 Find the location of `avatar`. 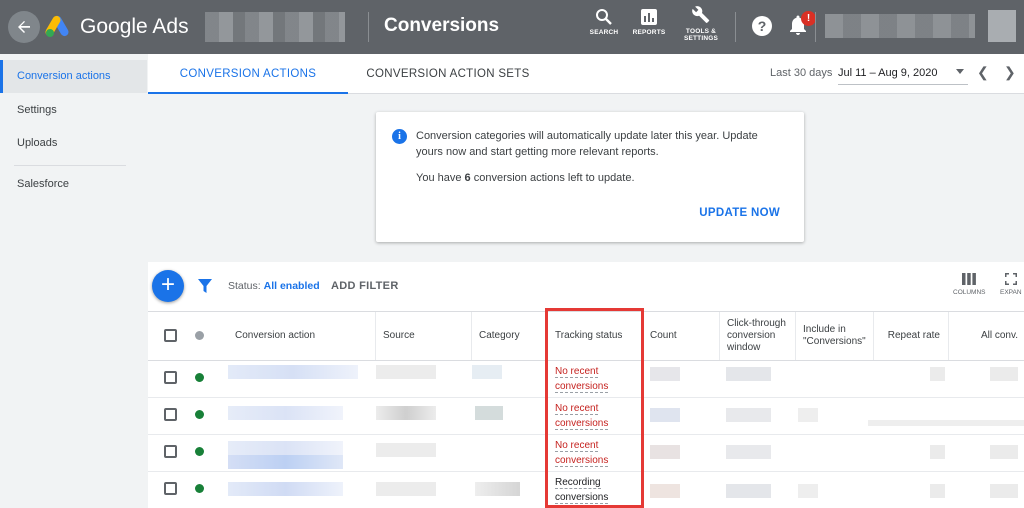

avatar is located at coordinates (1002, 26).